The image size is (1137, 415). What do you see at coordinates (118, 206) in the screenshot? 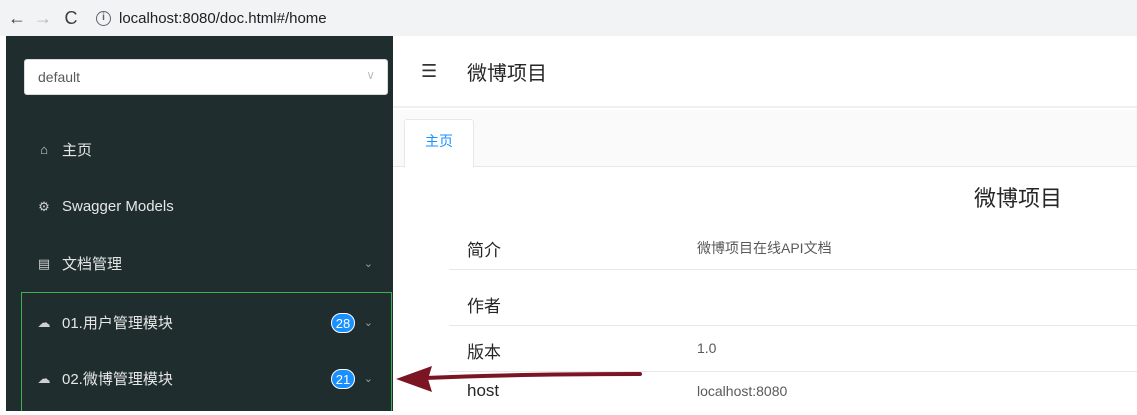
I see `sidebar-item-label: Swagger Models` at bounding box center [118, 206].